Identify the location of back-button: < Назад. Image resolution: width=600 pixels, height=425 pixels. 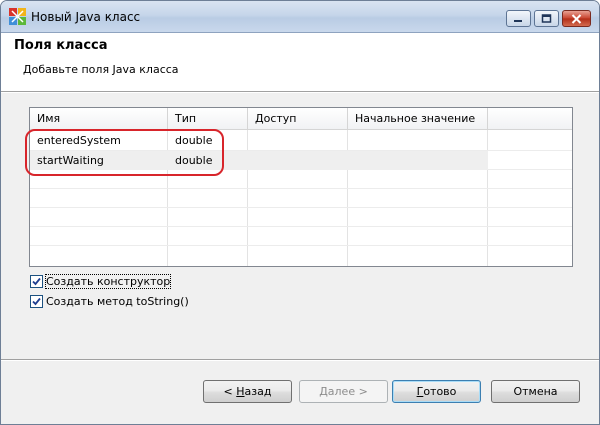
(247, 391).